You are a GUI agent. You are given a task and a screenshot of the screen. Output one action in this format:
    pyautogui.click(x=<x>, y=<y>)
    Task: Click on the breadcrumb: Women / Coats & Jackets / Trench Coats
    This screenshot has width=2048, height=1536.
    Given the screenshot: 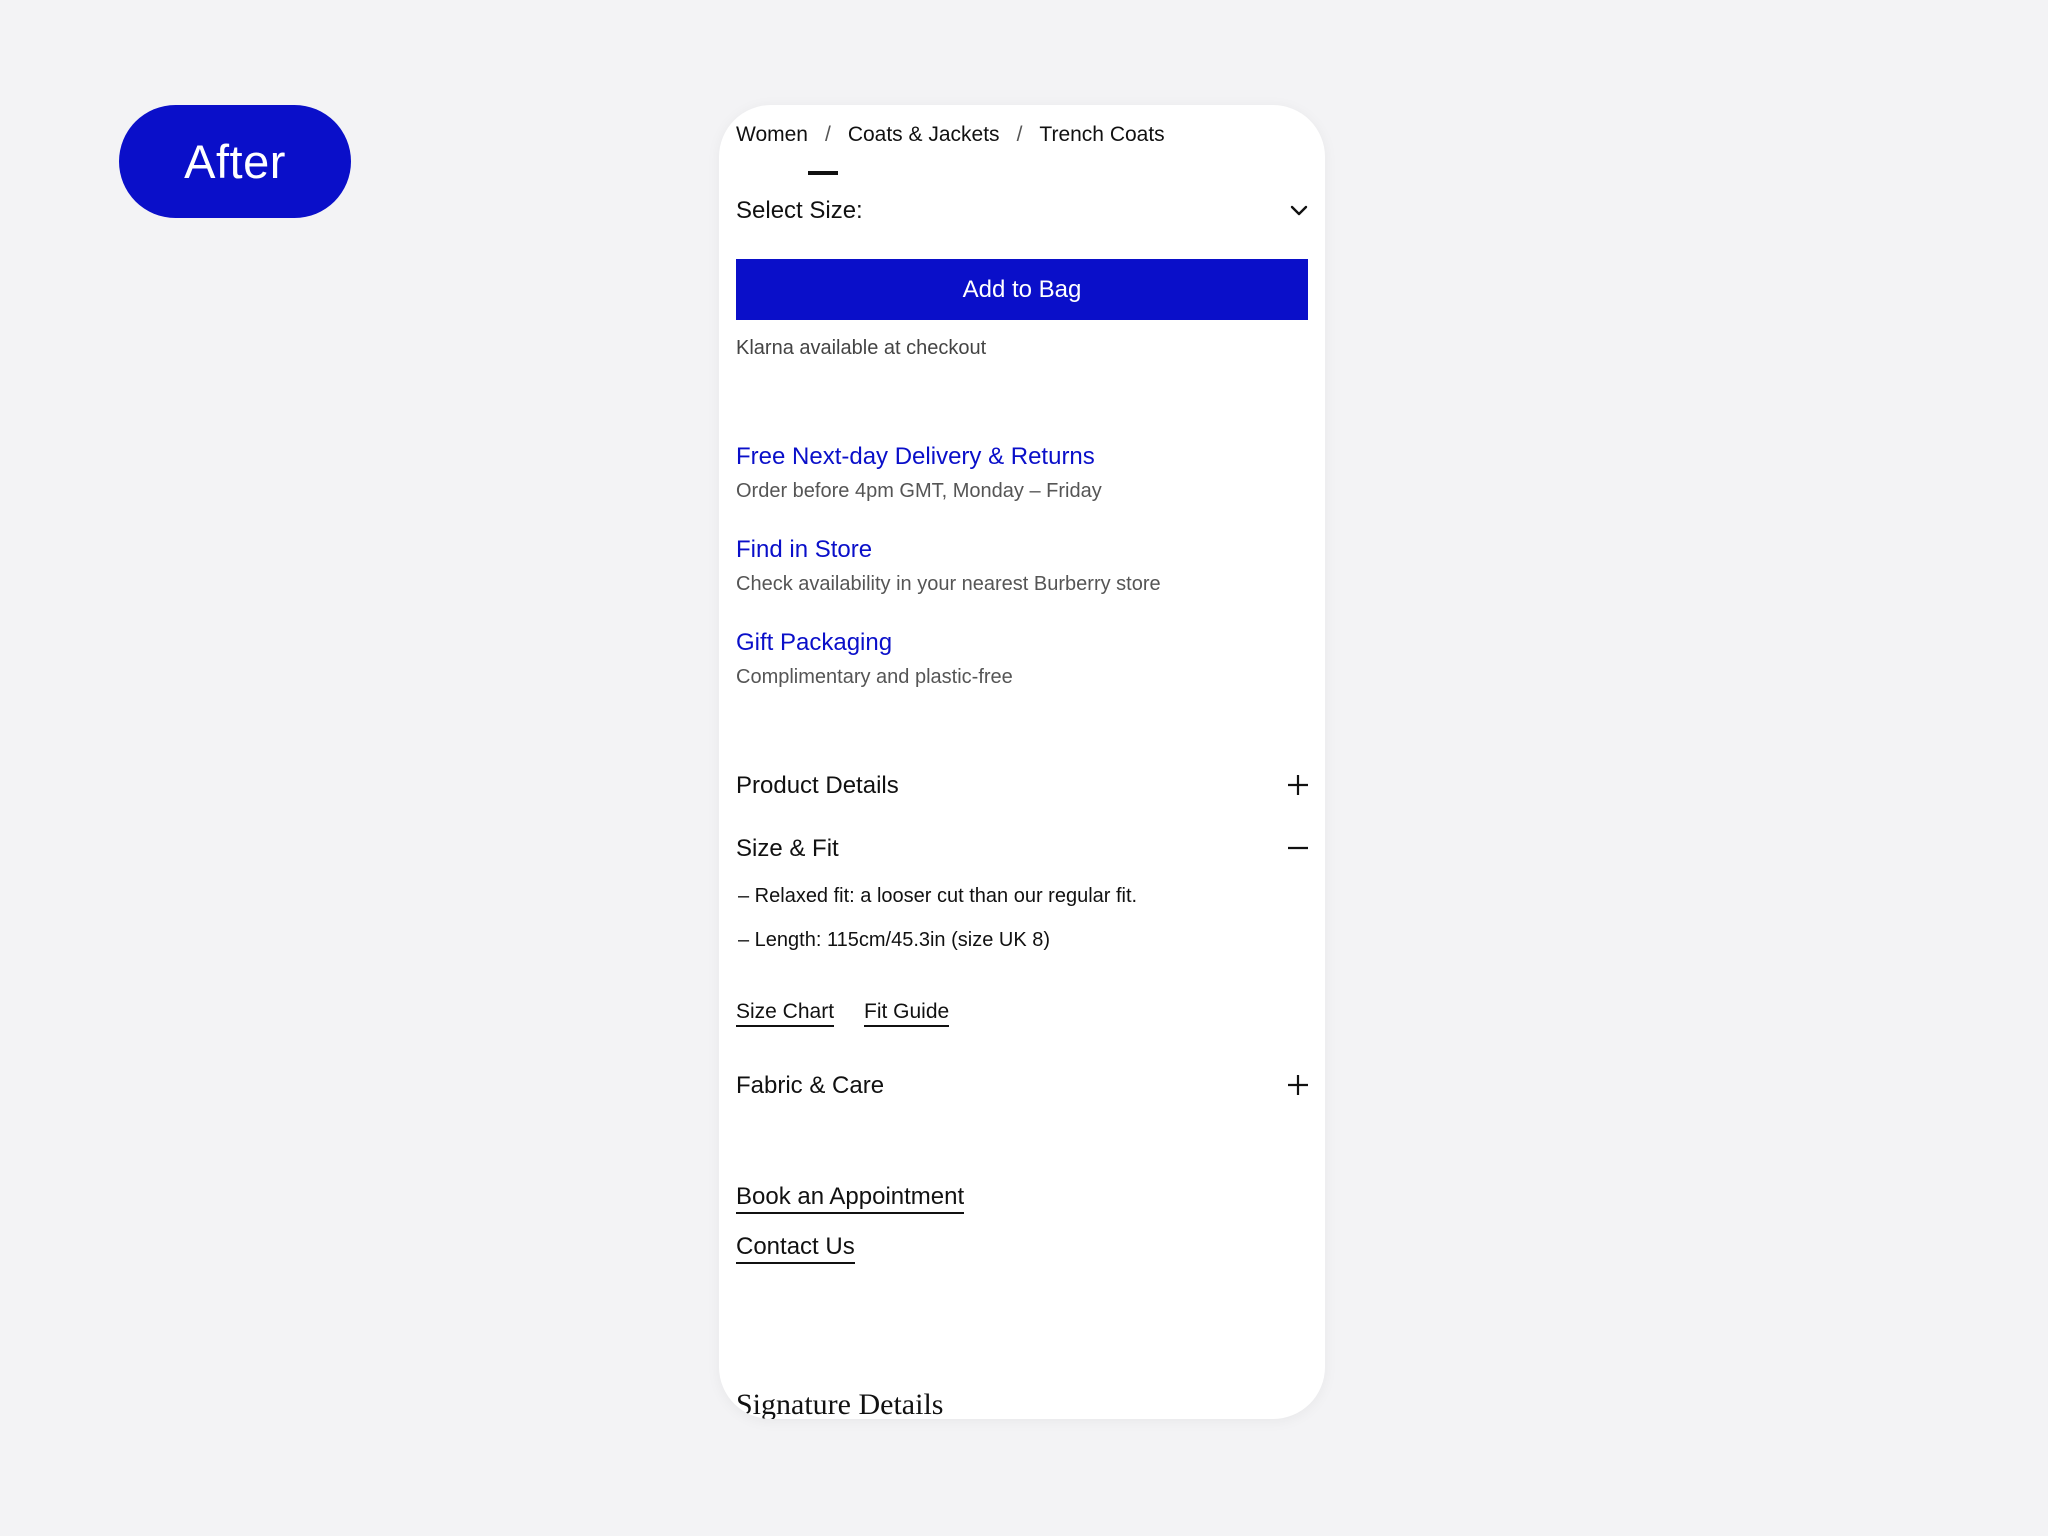 What is the action you would take?
    pyautogui.click(x=950, y=135)
    